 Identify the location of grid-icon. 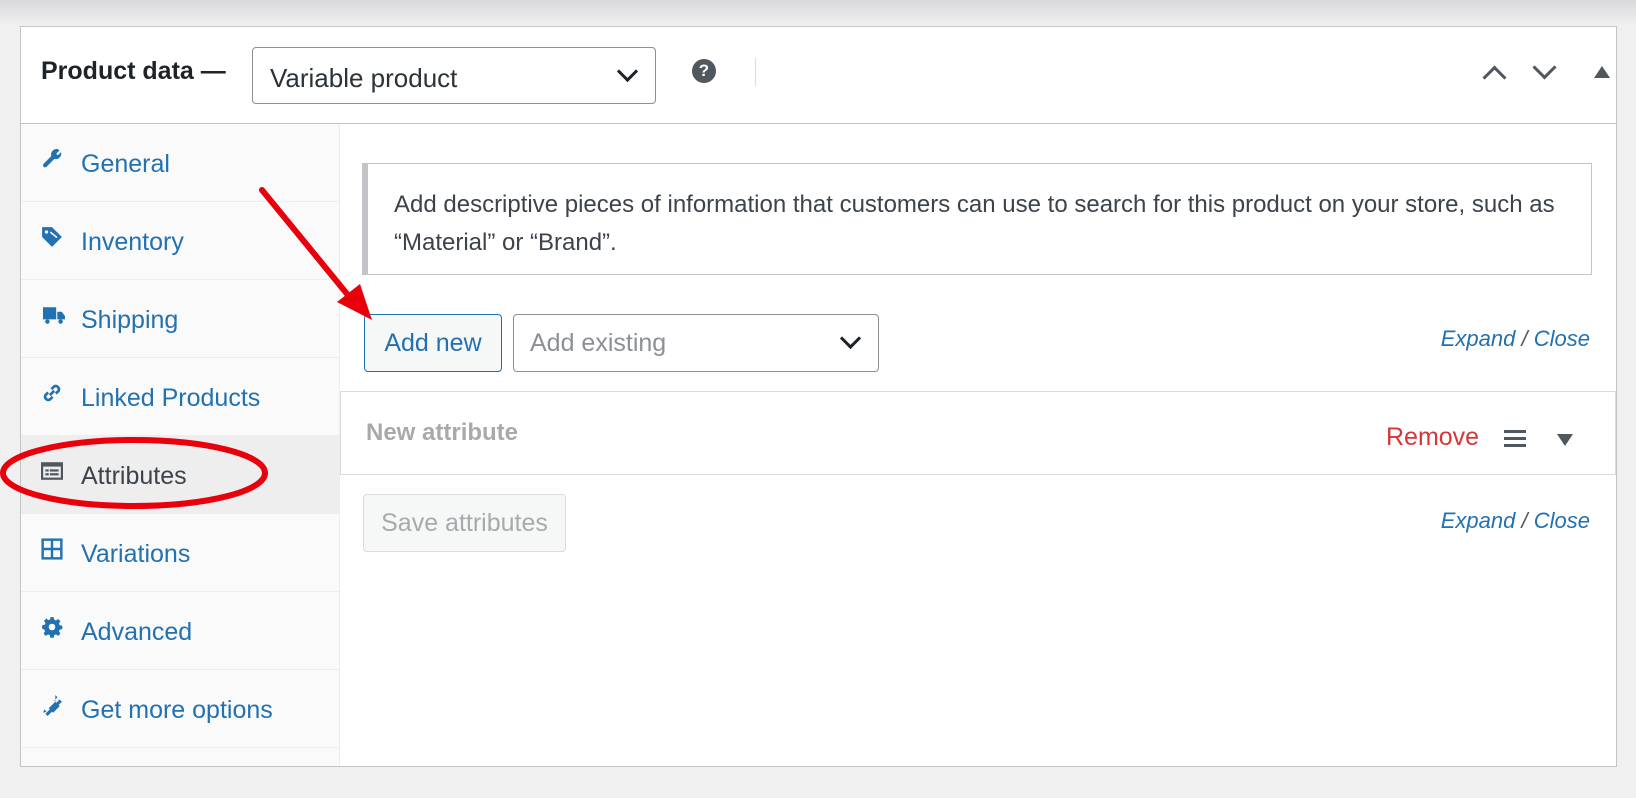
(52, 549).